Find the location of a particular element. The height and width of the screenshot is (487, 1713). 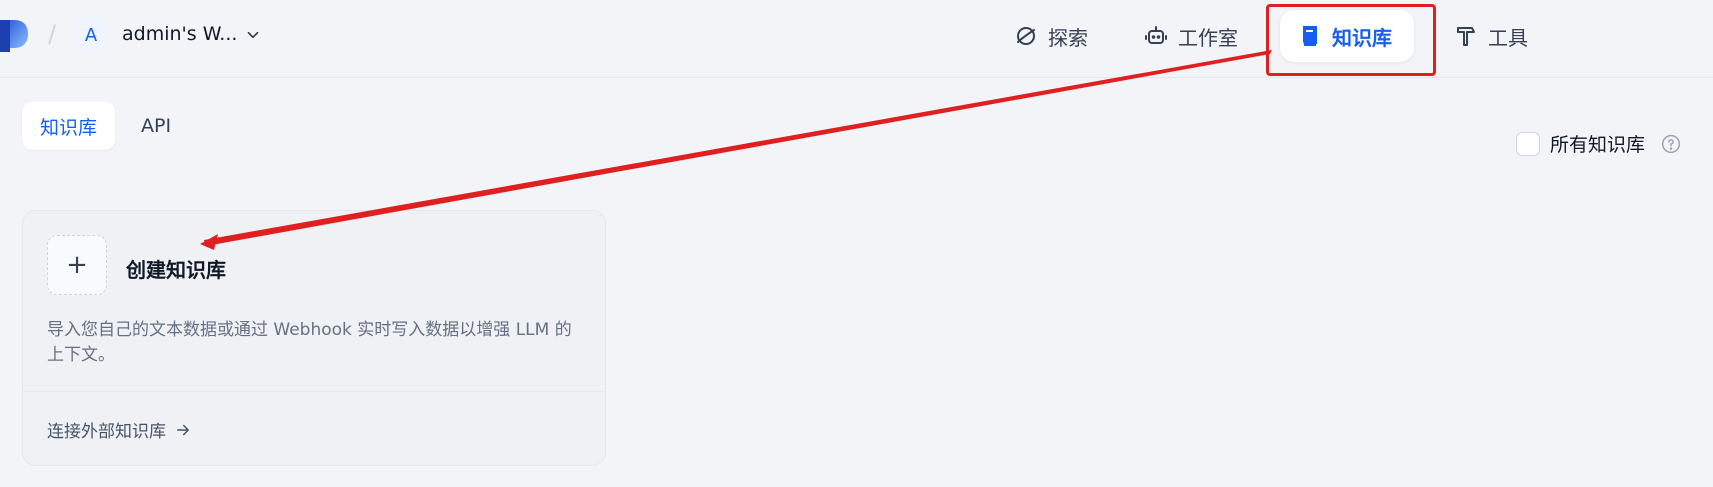

section-tabs: 知识库 API is located at coordinates (105, 126).